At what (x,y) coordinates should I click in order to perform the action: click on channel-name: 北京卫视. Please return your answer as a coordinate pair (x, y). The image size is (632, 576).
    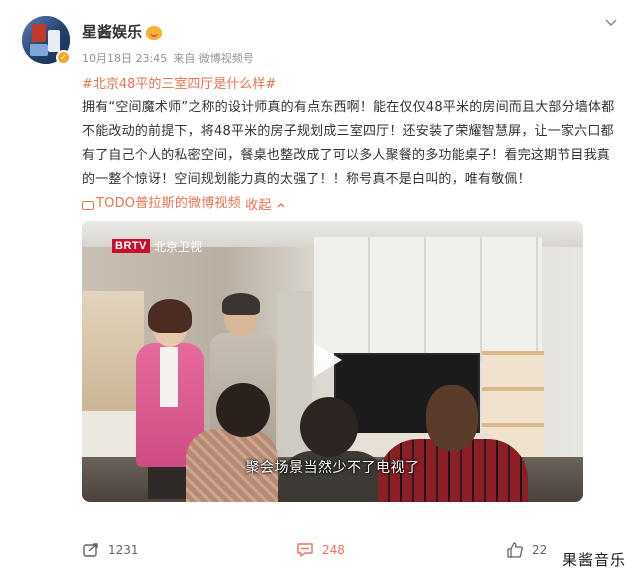
    Looking at the image, I should click on (177, 246).